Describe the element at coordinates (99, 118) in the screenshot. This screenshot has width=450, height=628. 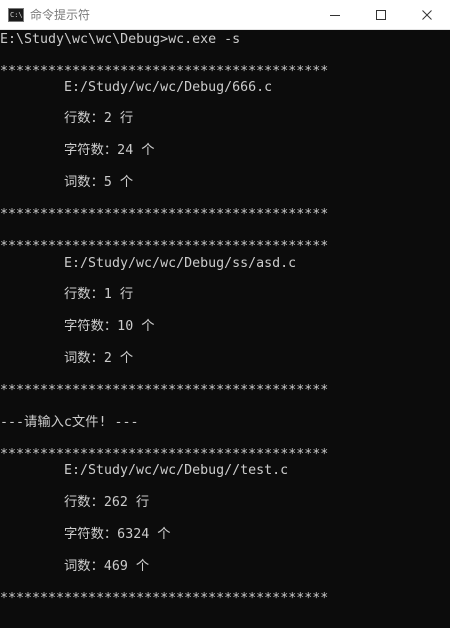
I see `line-count: 行数：2 行` at that location.